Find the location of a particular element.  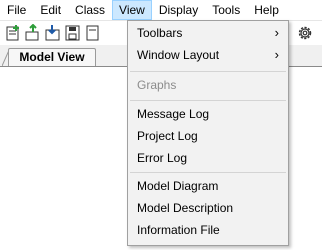

menu-display: Display is located at coordinates (178, 10).